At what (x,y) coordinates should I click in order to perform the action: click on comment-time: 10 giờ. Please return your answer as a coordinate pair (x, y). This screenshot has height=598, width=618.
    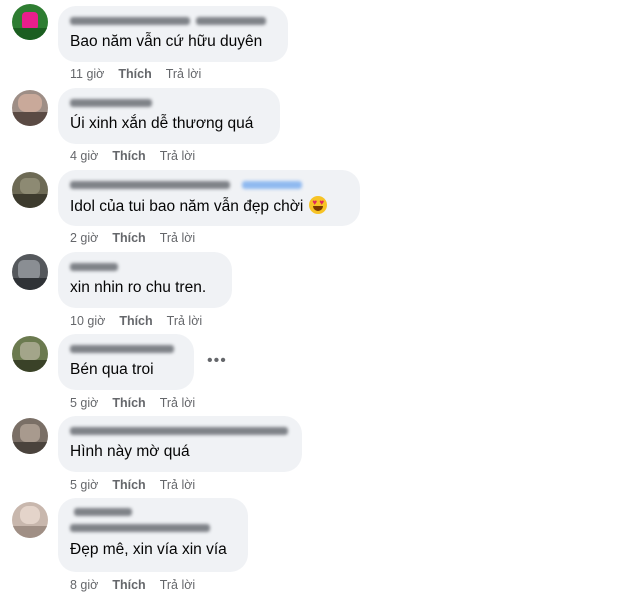
    Looking at the image, I should click on (87, 321).